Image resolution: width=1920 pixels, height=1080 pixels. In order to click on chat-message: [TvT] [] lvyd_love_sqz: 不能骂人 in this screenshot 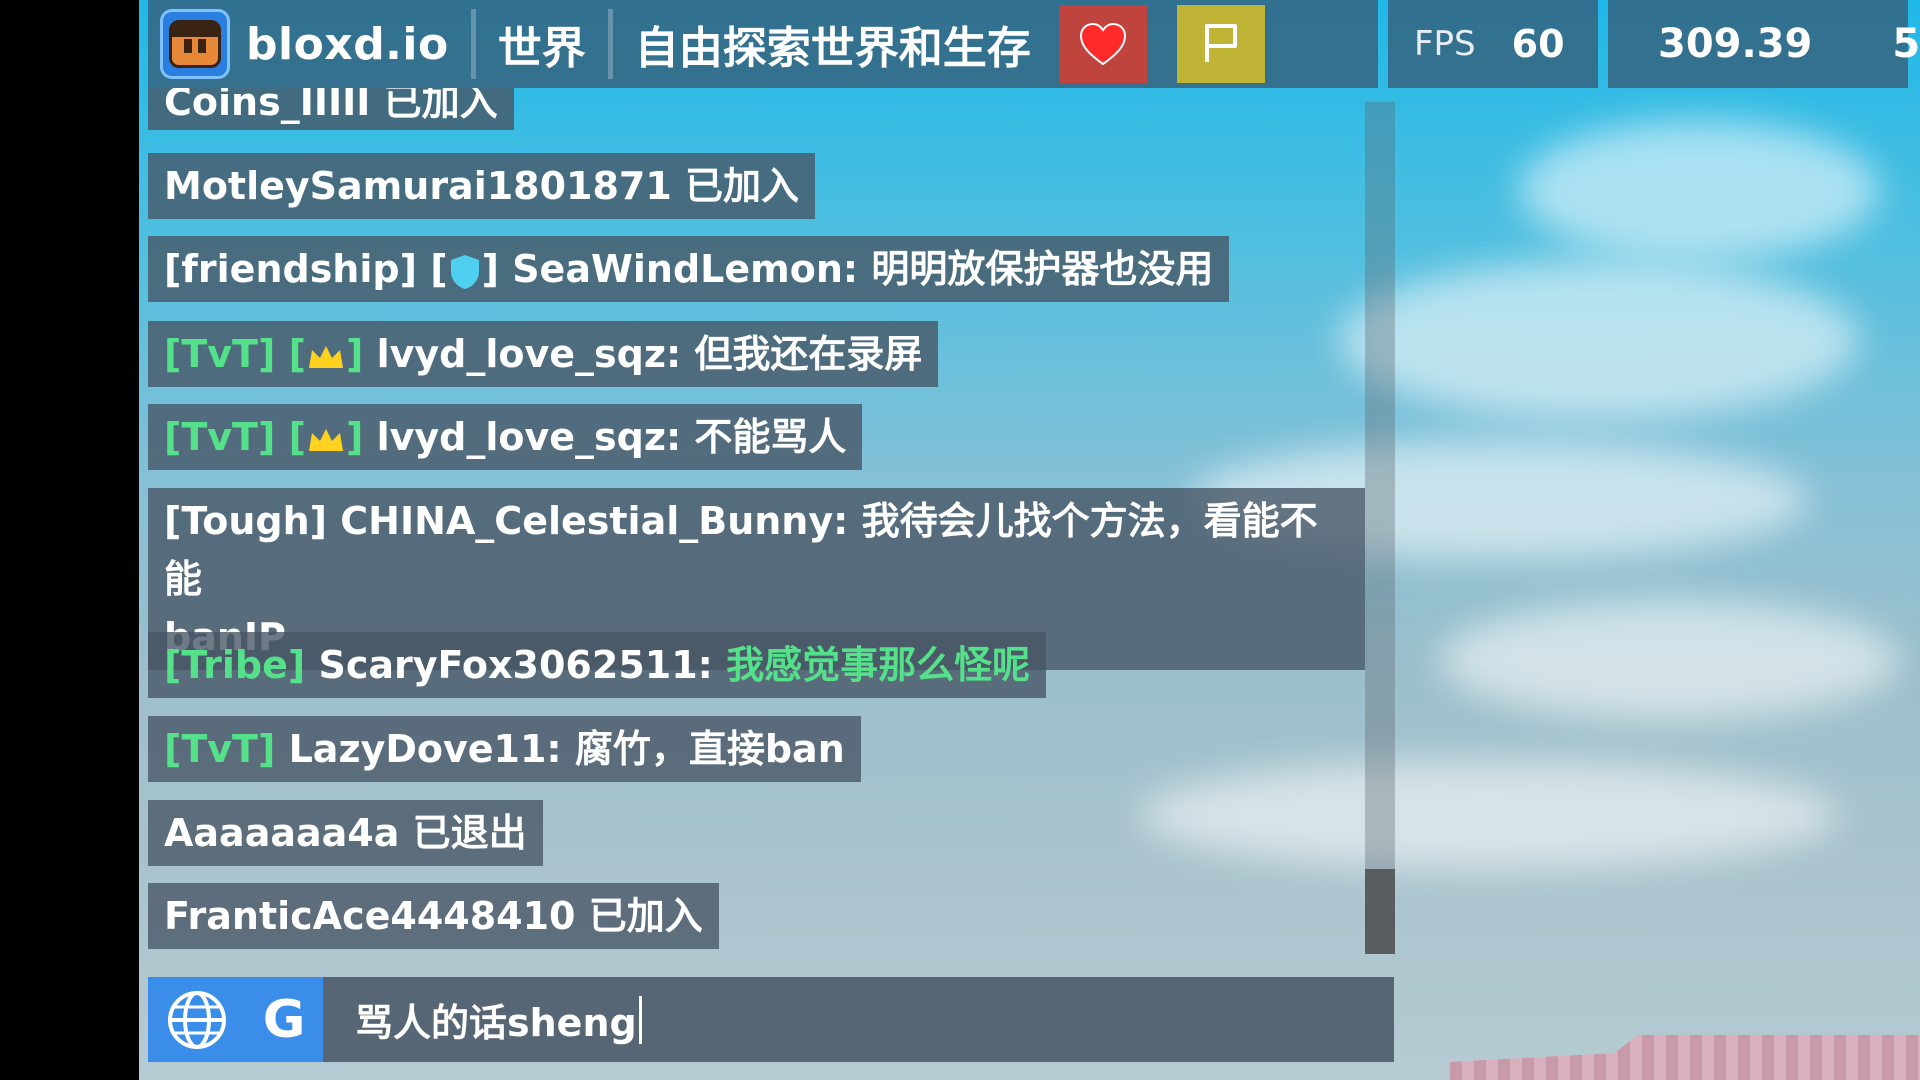, I will do `click(505, 437)`.